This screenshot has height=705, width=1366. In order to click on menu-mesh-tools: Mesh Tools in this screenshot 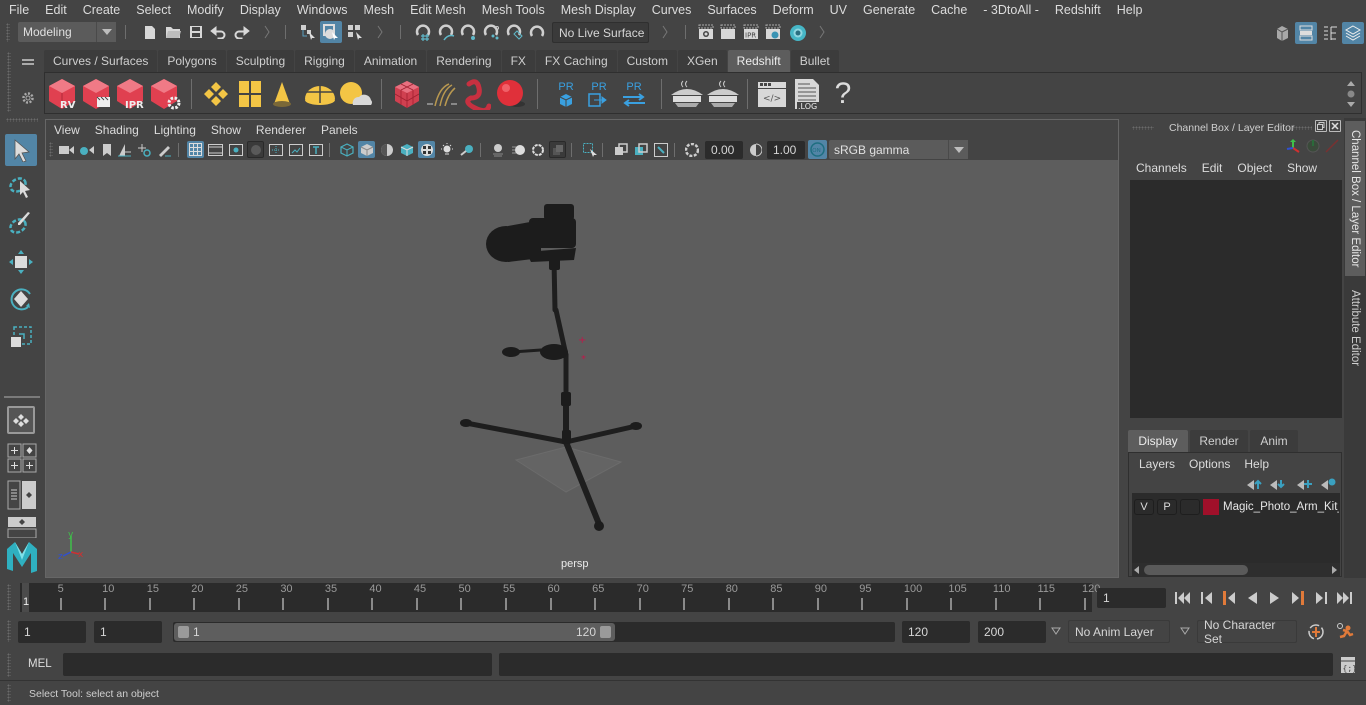, I will do `click(513, 10)`.